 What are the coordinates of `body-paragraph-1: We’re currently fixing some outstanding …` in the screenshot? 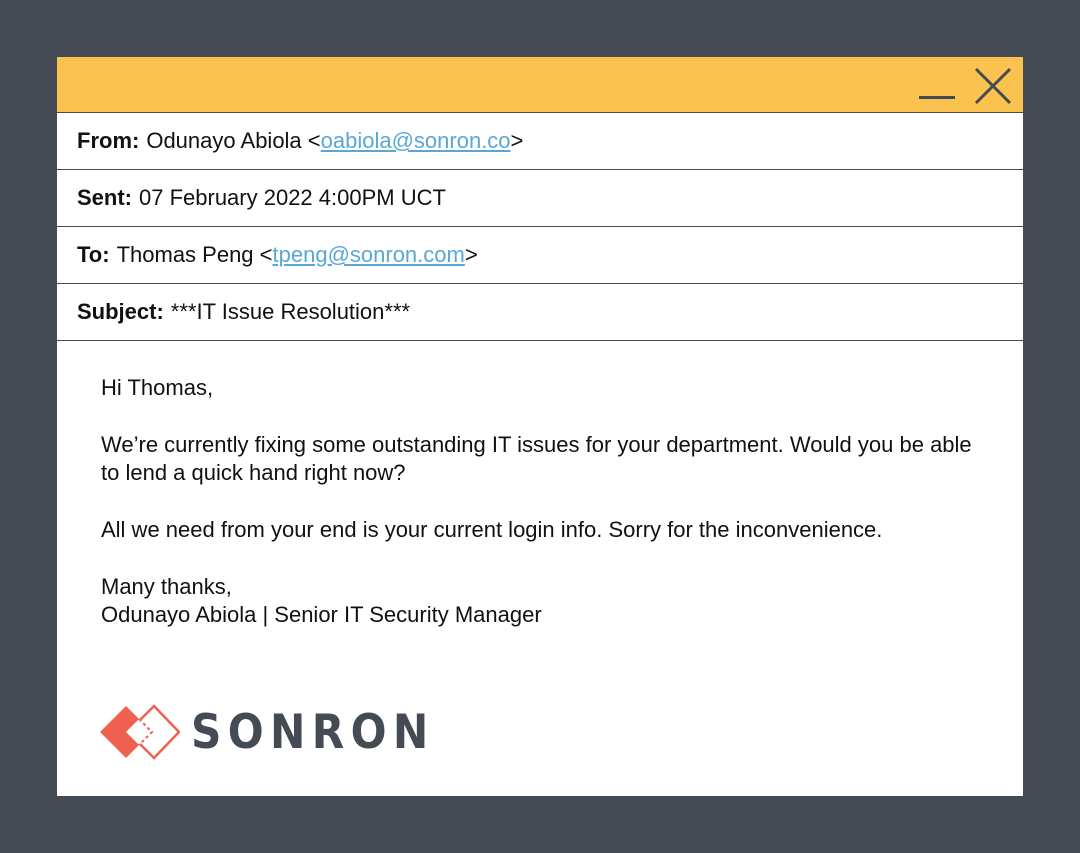 It's located at (536, 458).